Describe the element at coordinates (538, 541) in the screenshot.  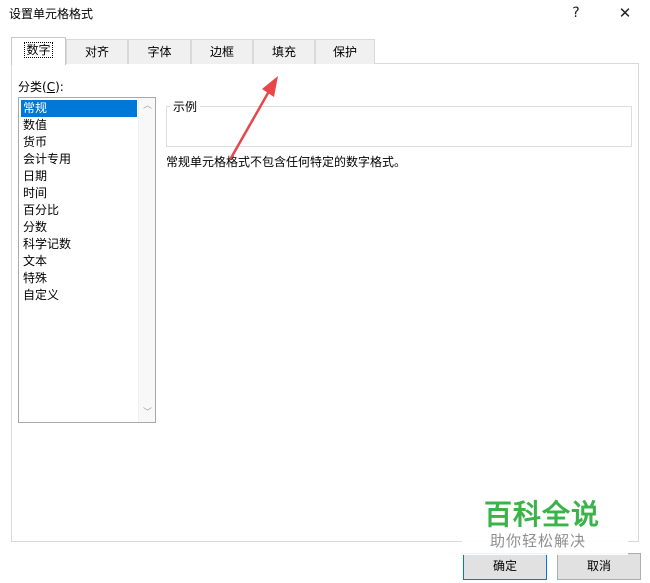
I see `watermark-subtitle: 助你轻松解决` at that location.